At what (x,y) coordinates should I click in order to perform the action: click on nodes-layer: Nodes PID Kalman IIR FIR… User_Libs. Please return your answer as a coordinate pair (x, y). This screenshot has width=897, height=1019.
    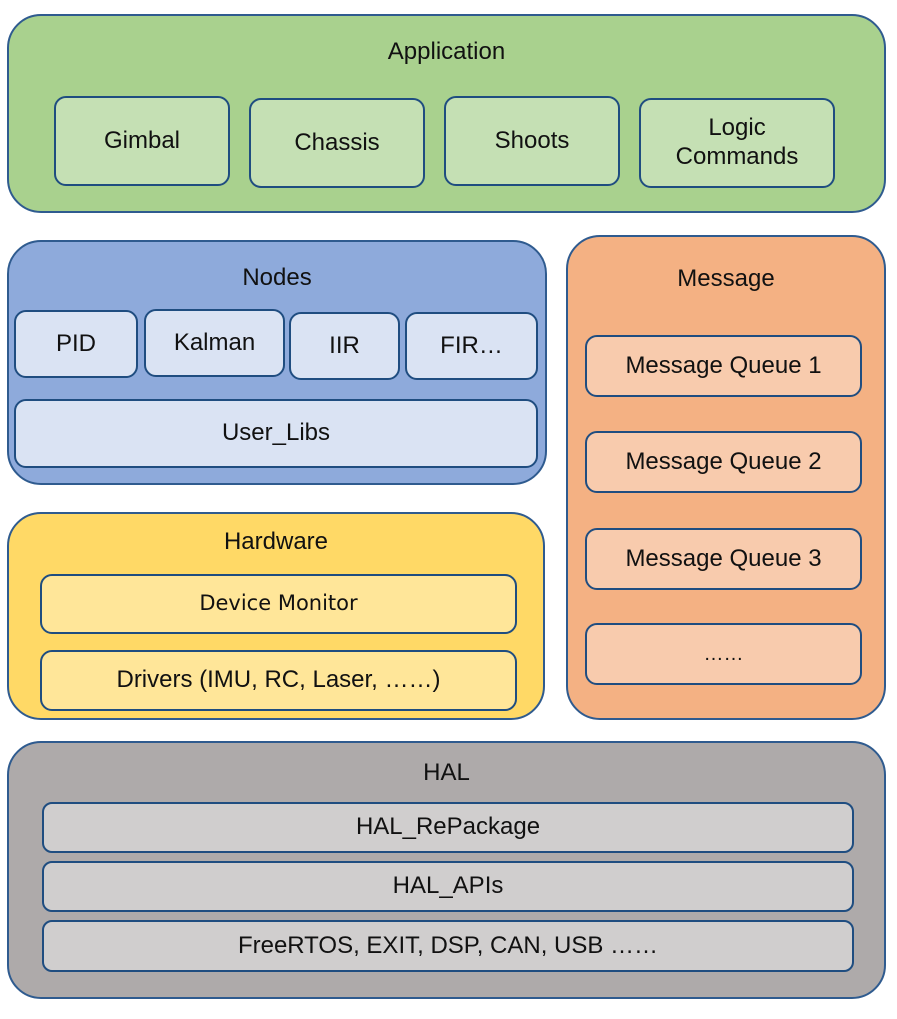
    Looking at the image, I should click on (277, 362).